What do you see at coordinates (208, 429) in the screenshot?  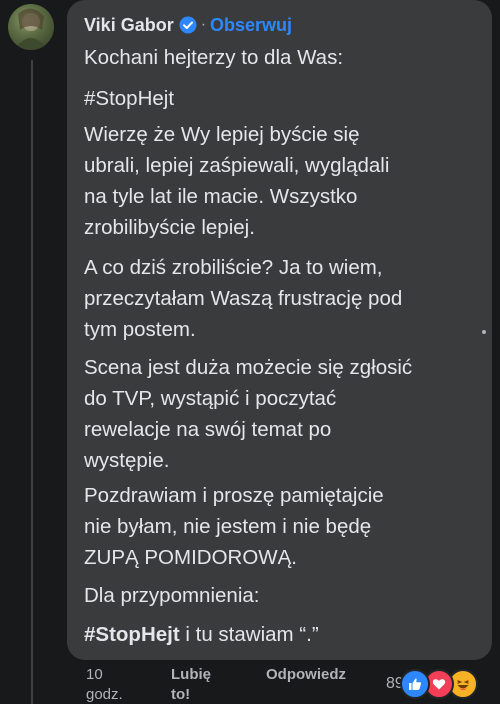 I see `comment-line: rewelacje na swój temat po` at bounding box center [208, 429].